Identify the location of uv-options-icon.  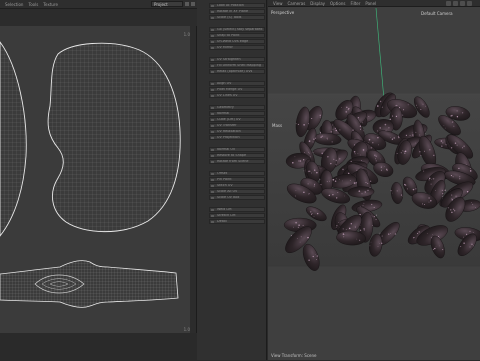
(193, 4).